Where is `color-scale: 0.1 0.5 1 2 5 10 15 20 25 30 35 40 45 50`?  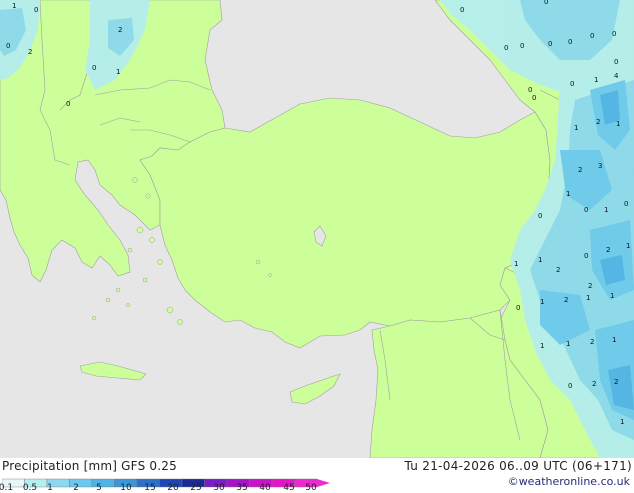
color-scale: 0.1 0.5 1 2 5 10 15 20 25 30 35 40 45 50 is located at coordinates (166, 483).